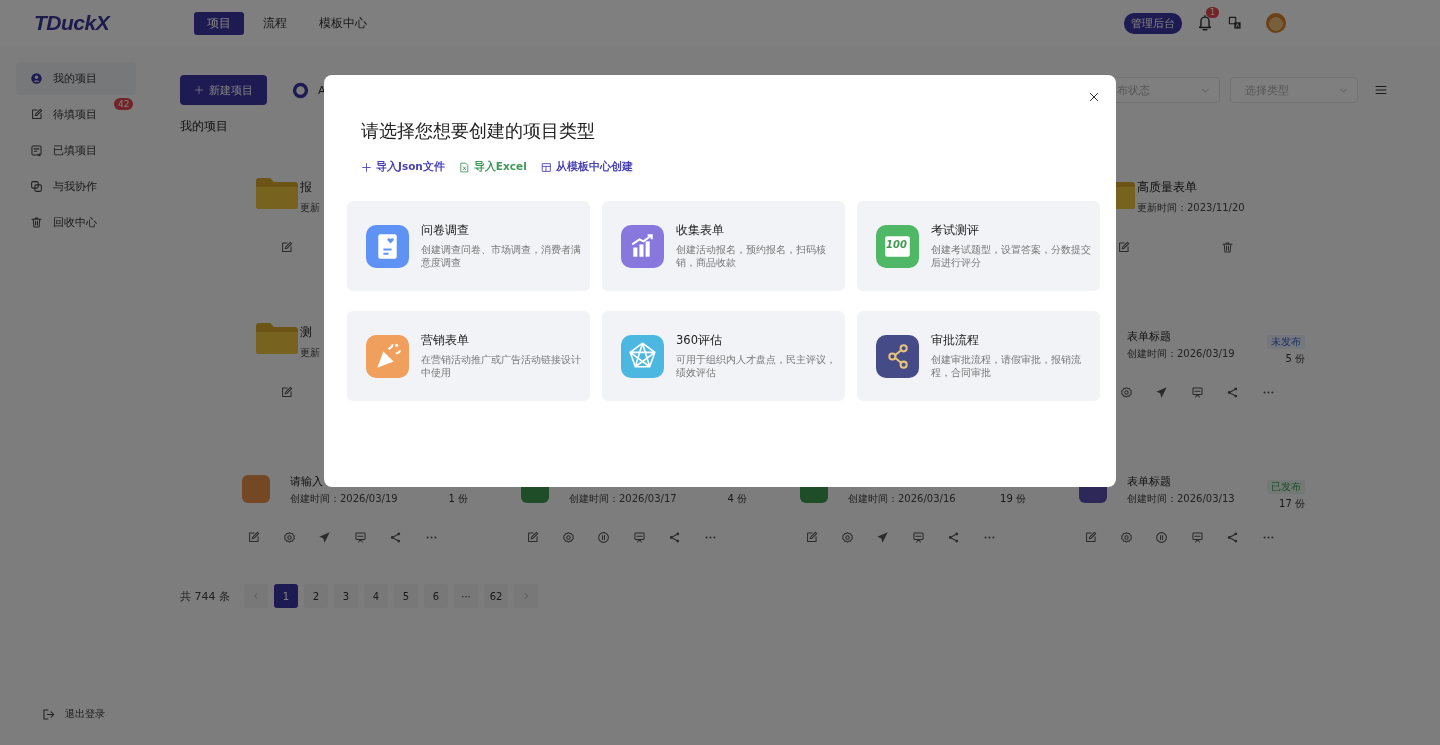  Describe the element at coordinates (1153, 23) in the screenshot. I see `admin-button: 管理后台` at that location.